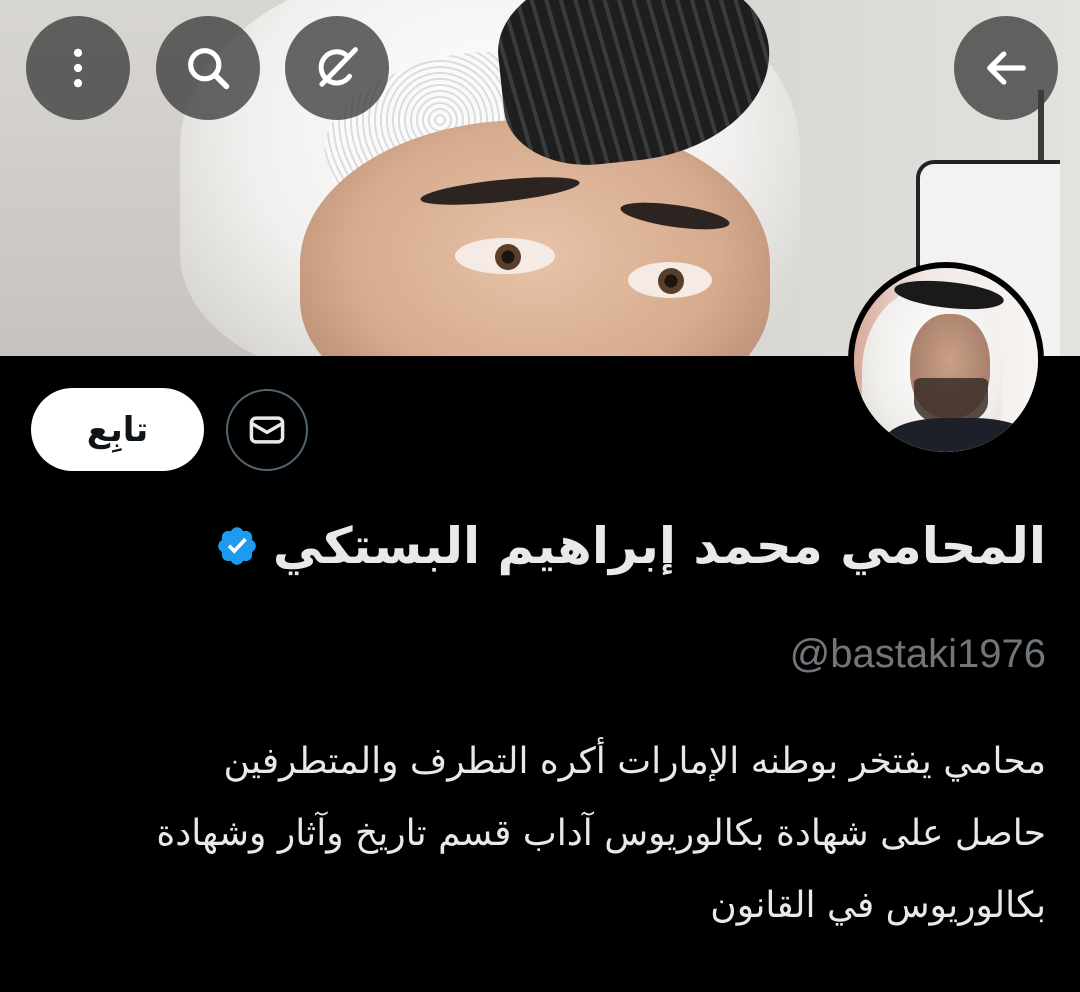  I want to click on profile-name-row: المحامي محمد إبراهيم البستكي, so click(630, 546).